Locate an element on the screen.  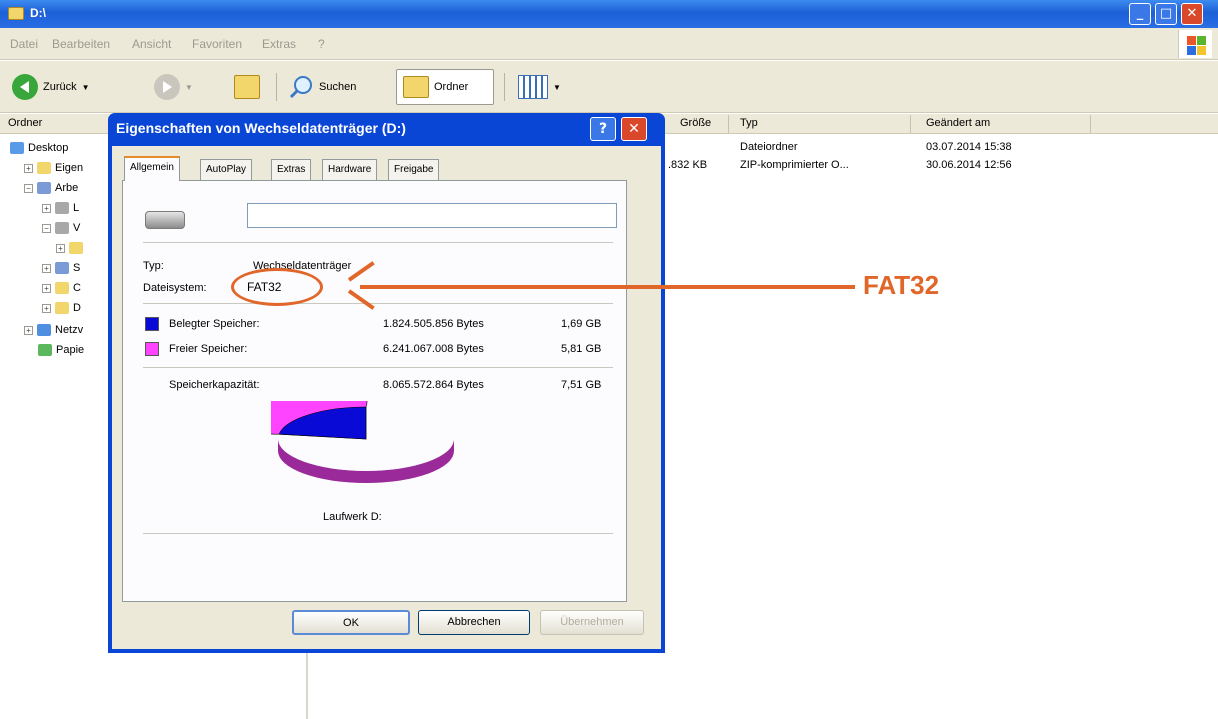
windows-logo-icon is located at coordinates (1195, 44).